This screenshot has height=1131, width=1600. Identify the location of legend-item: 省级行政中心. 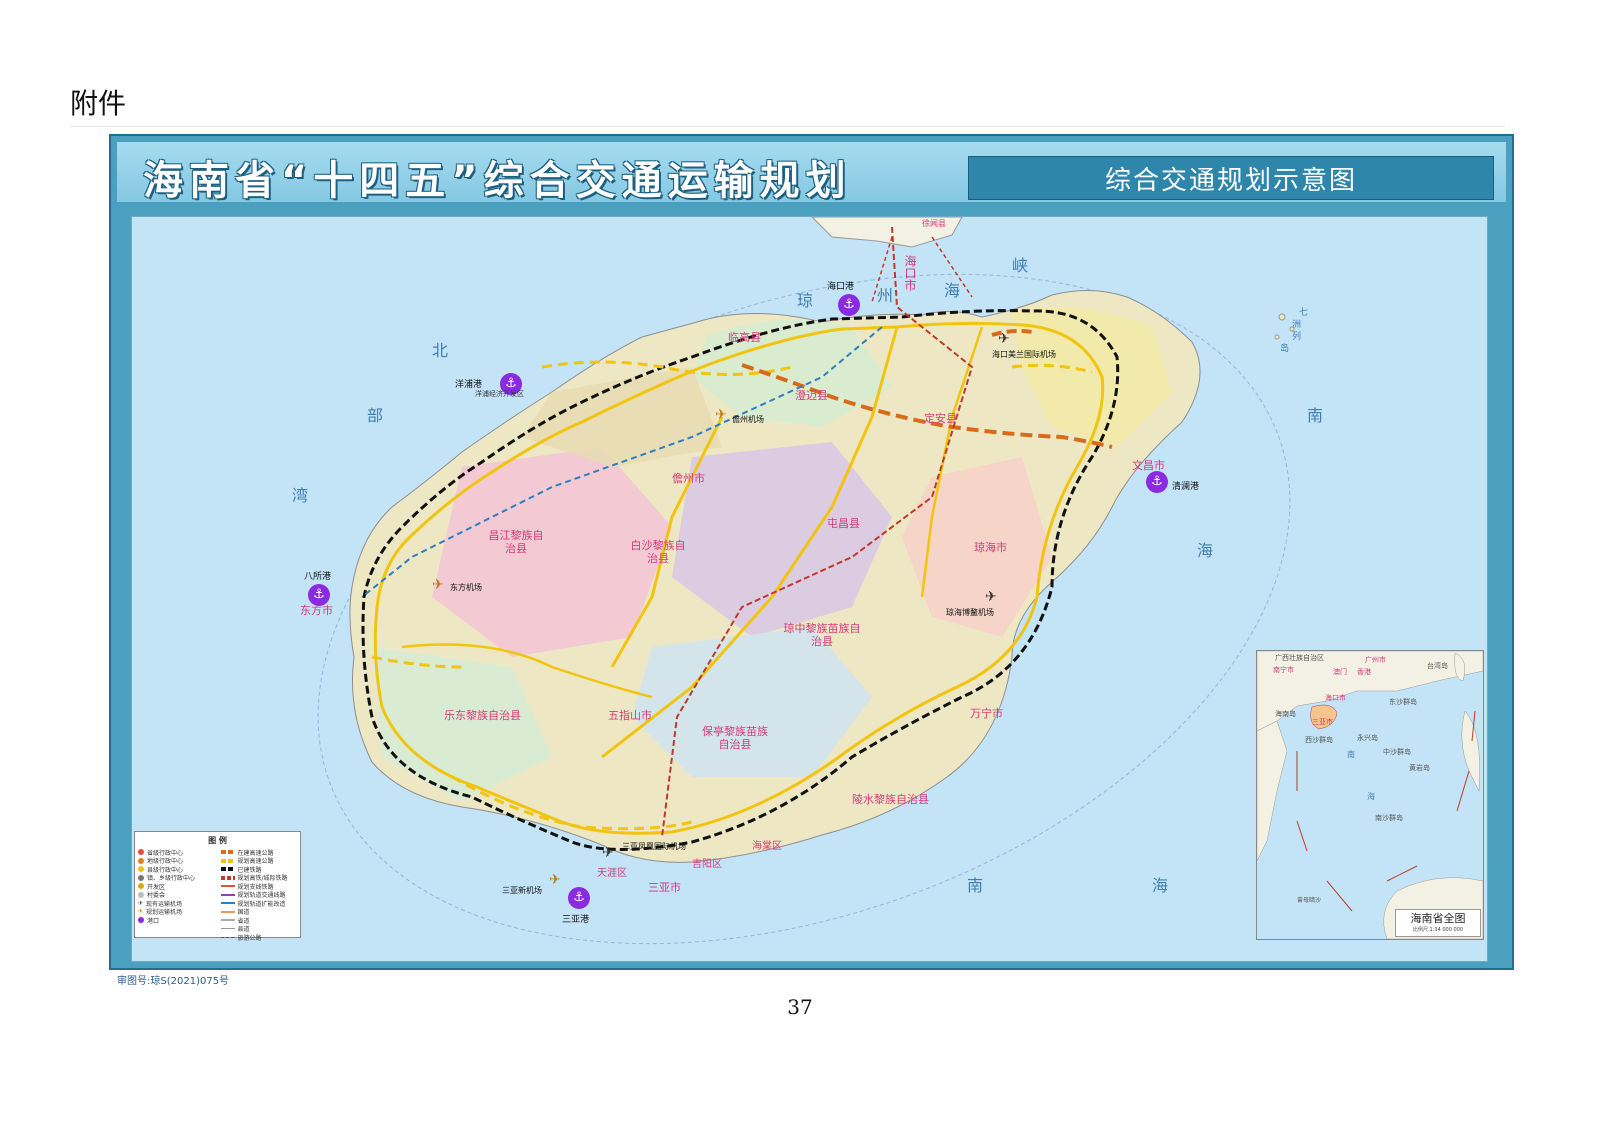
(176, 852).